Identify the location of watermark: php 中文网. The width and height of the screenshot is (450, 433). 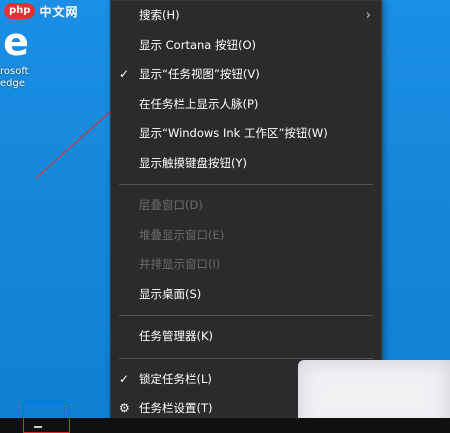
(41, 11).